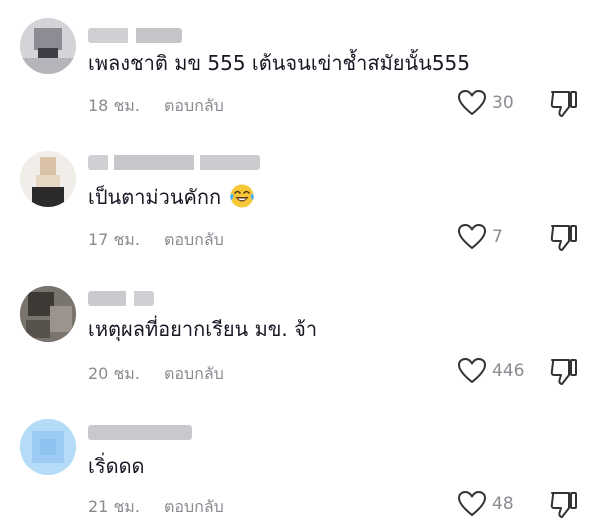 Image resolution: width=600 pixels, height=529 pixels. Describe the element at coordinates (114, 239) in the screenshot. I see `comment-time: 17 ชม.` at that location.